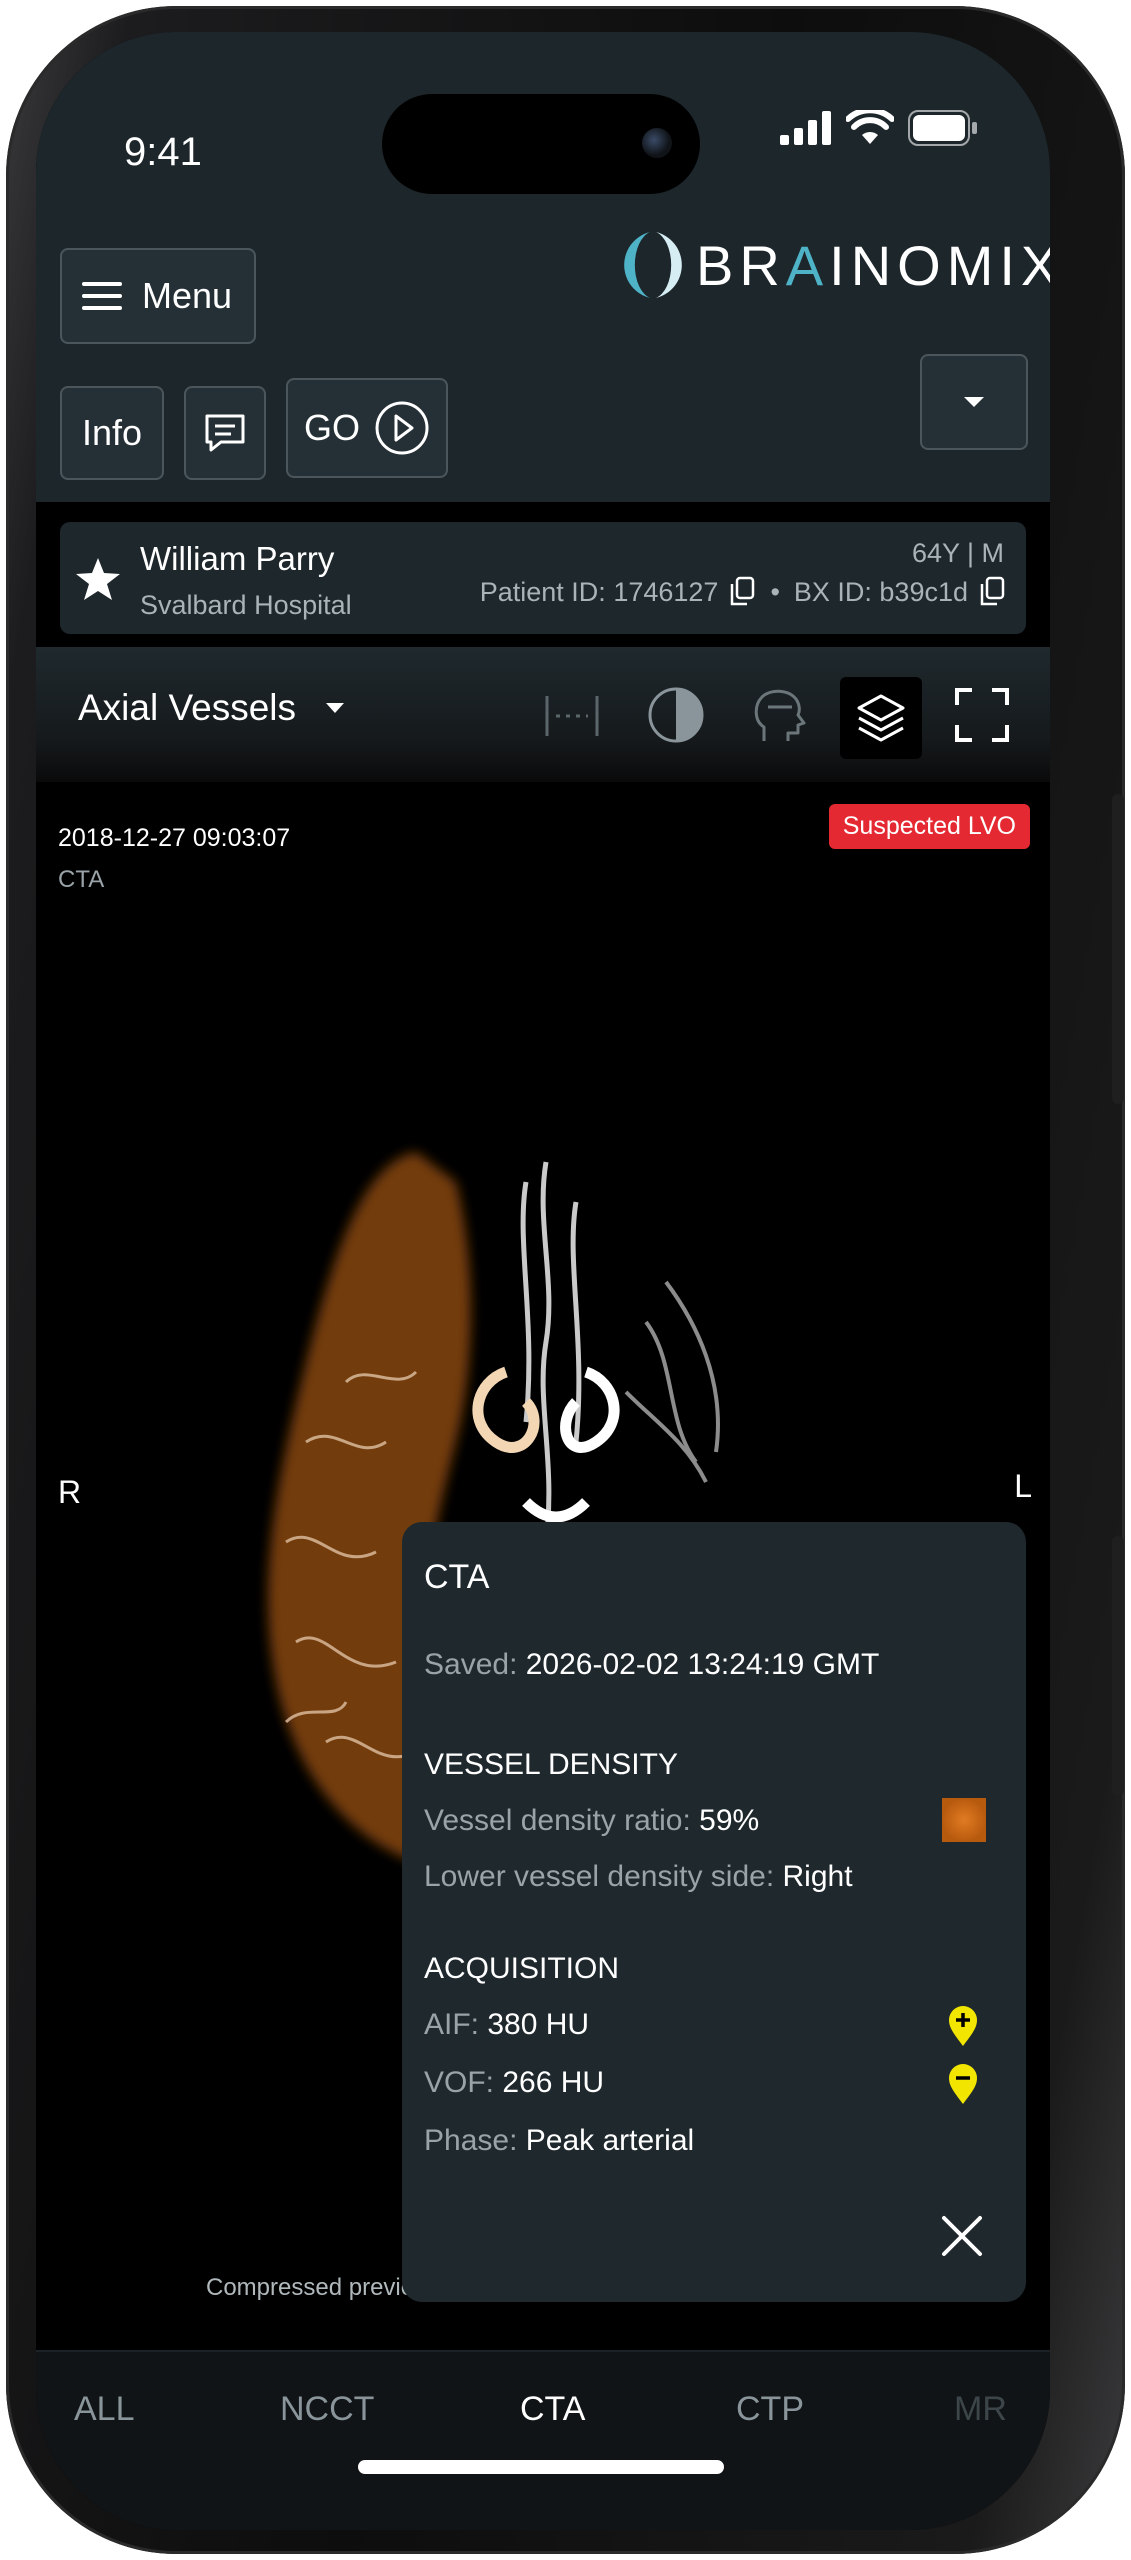  I want to click on view-name: Axial Vessels, so click(187, 707).